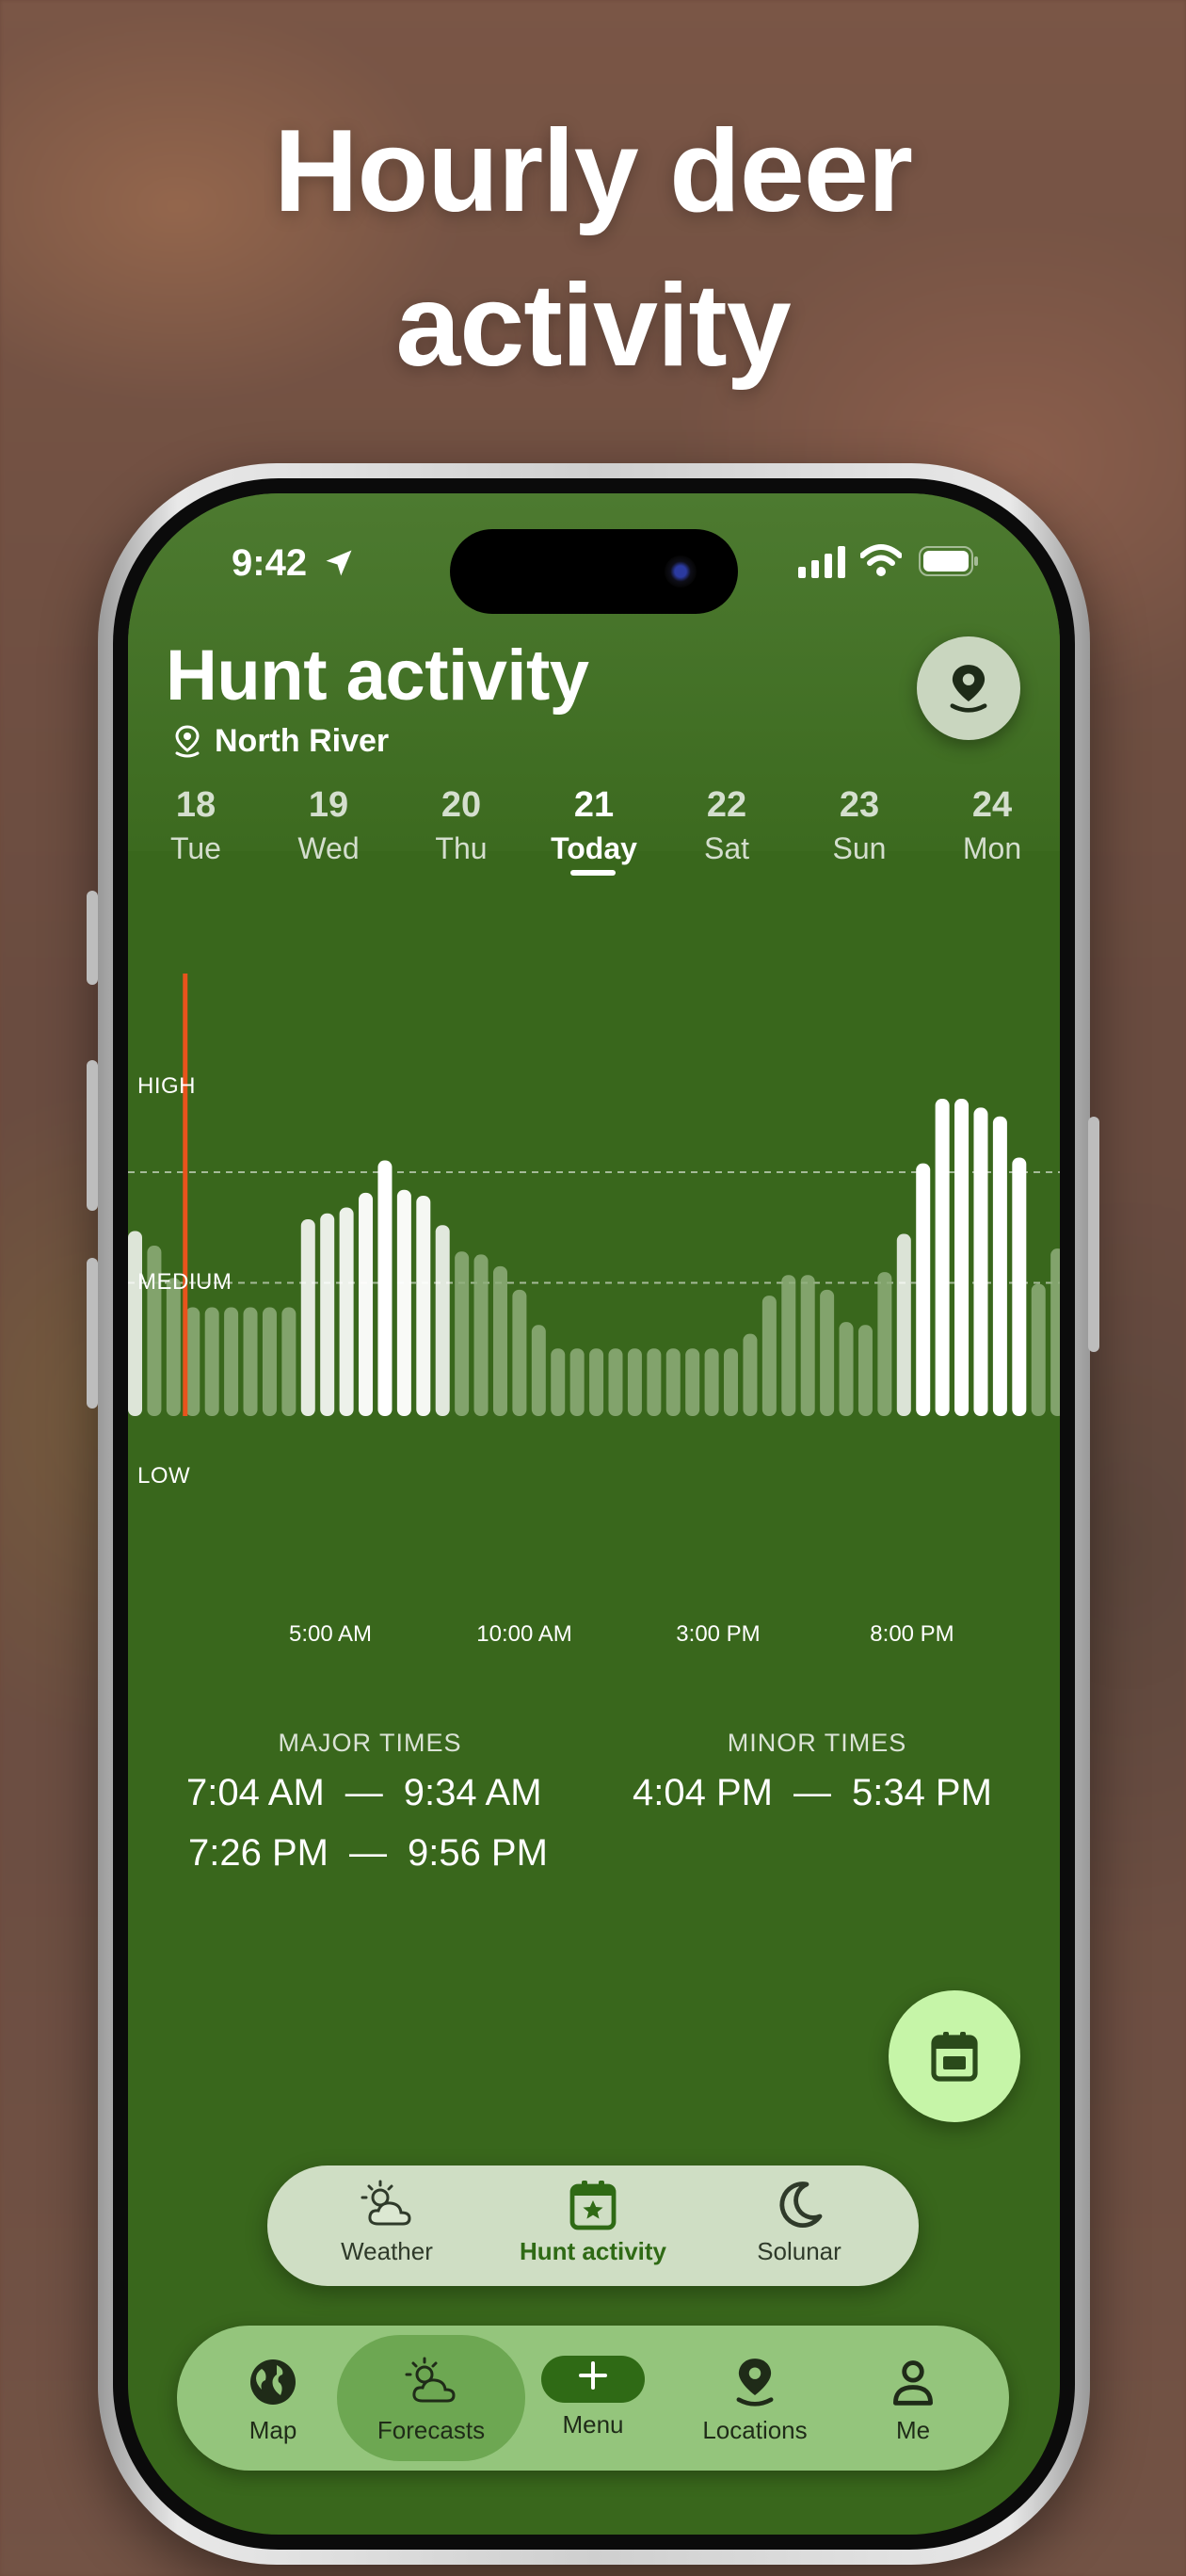 This screenshot has width=1186, height=2576. Describe the element at coordinates (377, 676) in the screenshot. I see `page-title: Hunt activity` at that location.